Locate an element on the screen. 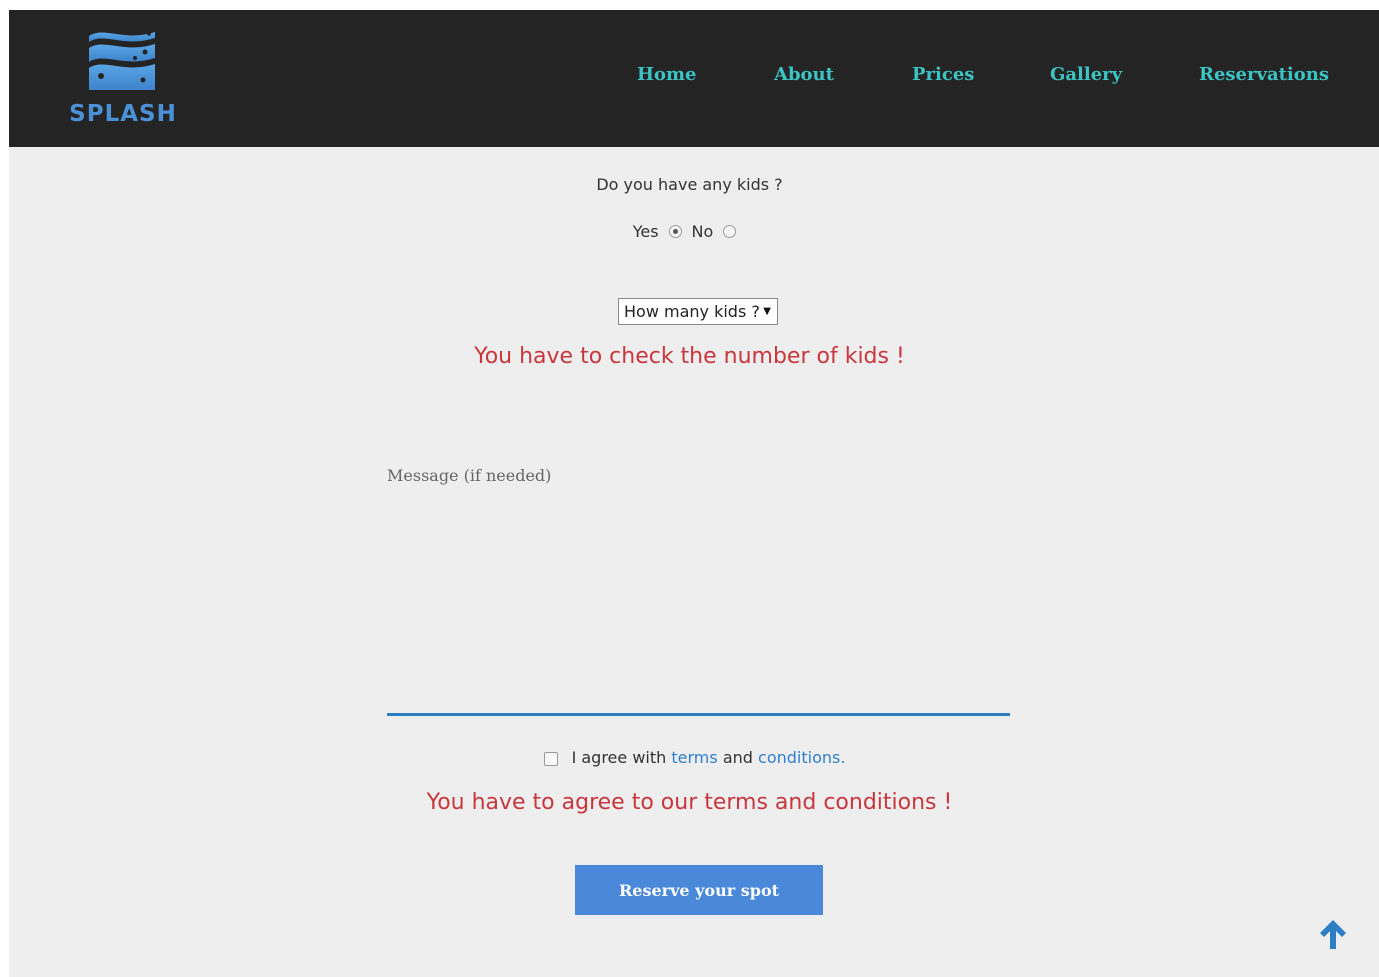  brand-name: SPLASH is located at coordinates (123, 114).